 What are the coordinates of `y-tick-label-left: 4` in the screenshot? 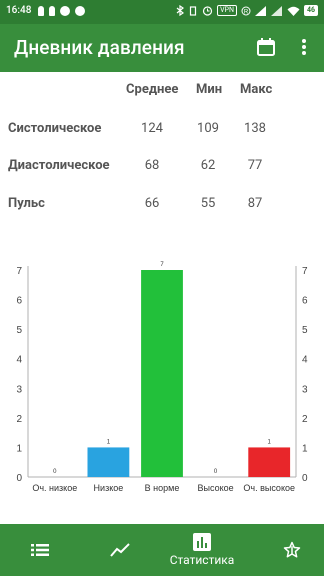 It's located at (19, 360).